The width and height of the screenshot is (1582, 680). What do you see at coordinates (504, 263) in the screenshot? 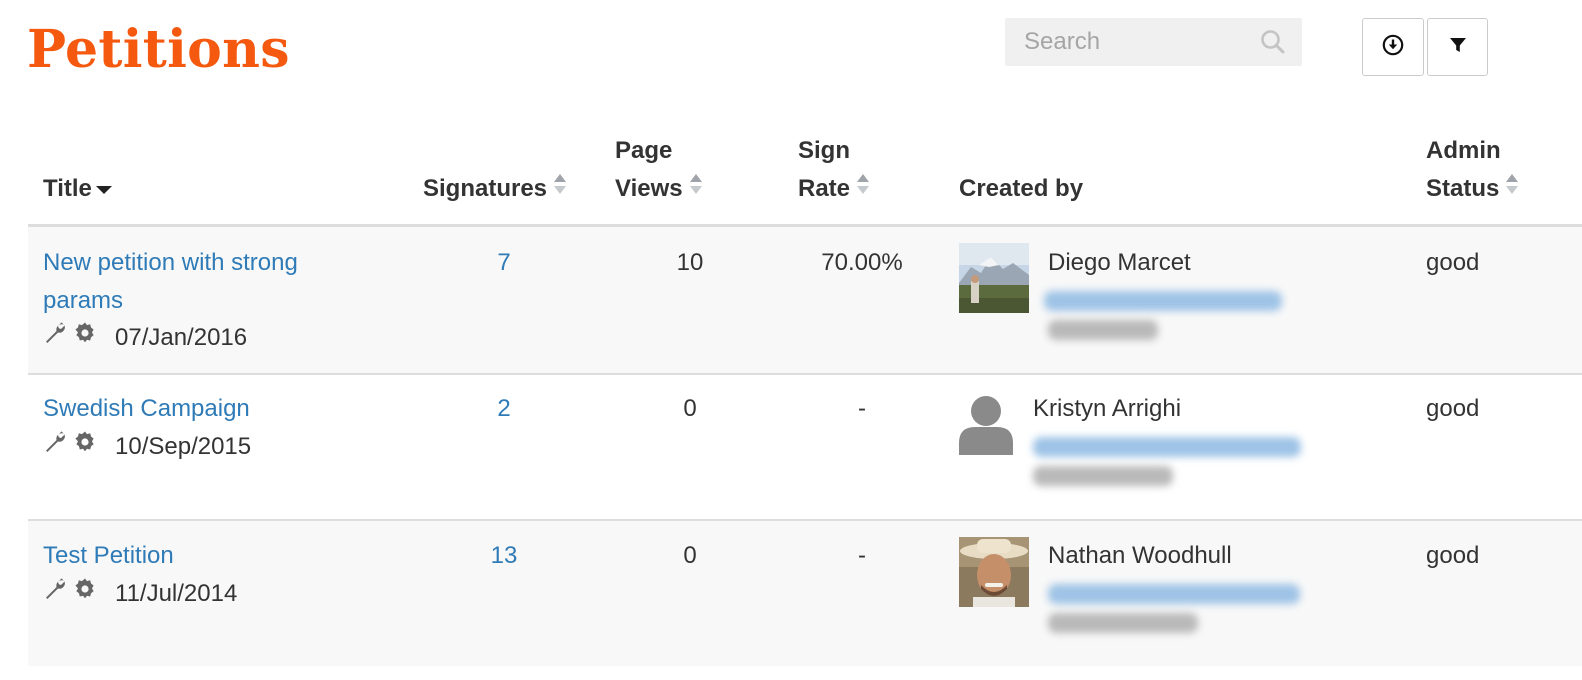
I see `signatures-link: 7` at bounding box center [504, 263].